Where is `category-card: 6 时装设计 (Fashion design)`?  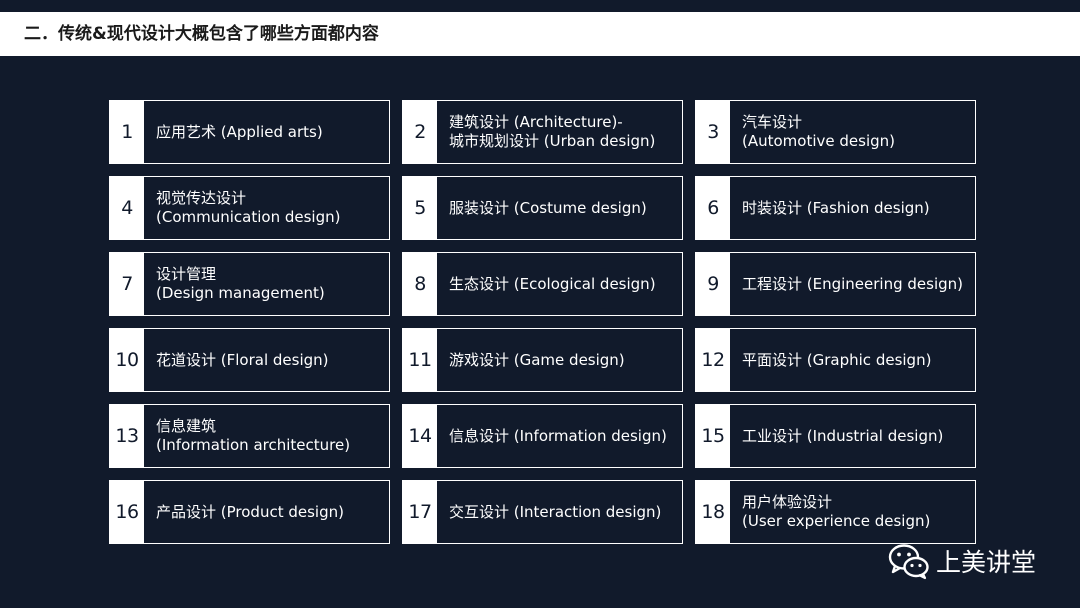 category-card: 6 时装设计 (Fashion design) is located at coordinates (835, 208).